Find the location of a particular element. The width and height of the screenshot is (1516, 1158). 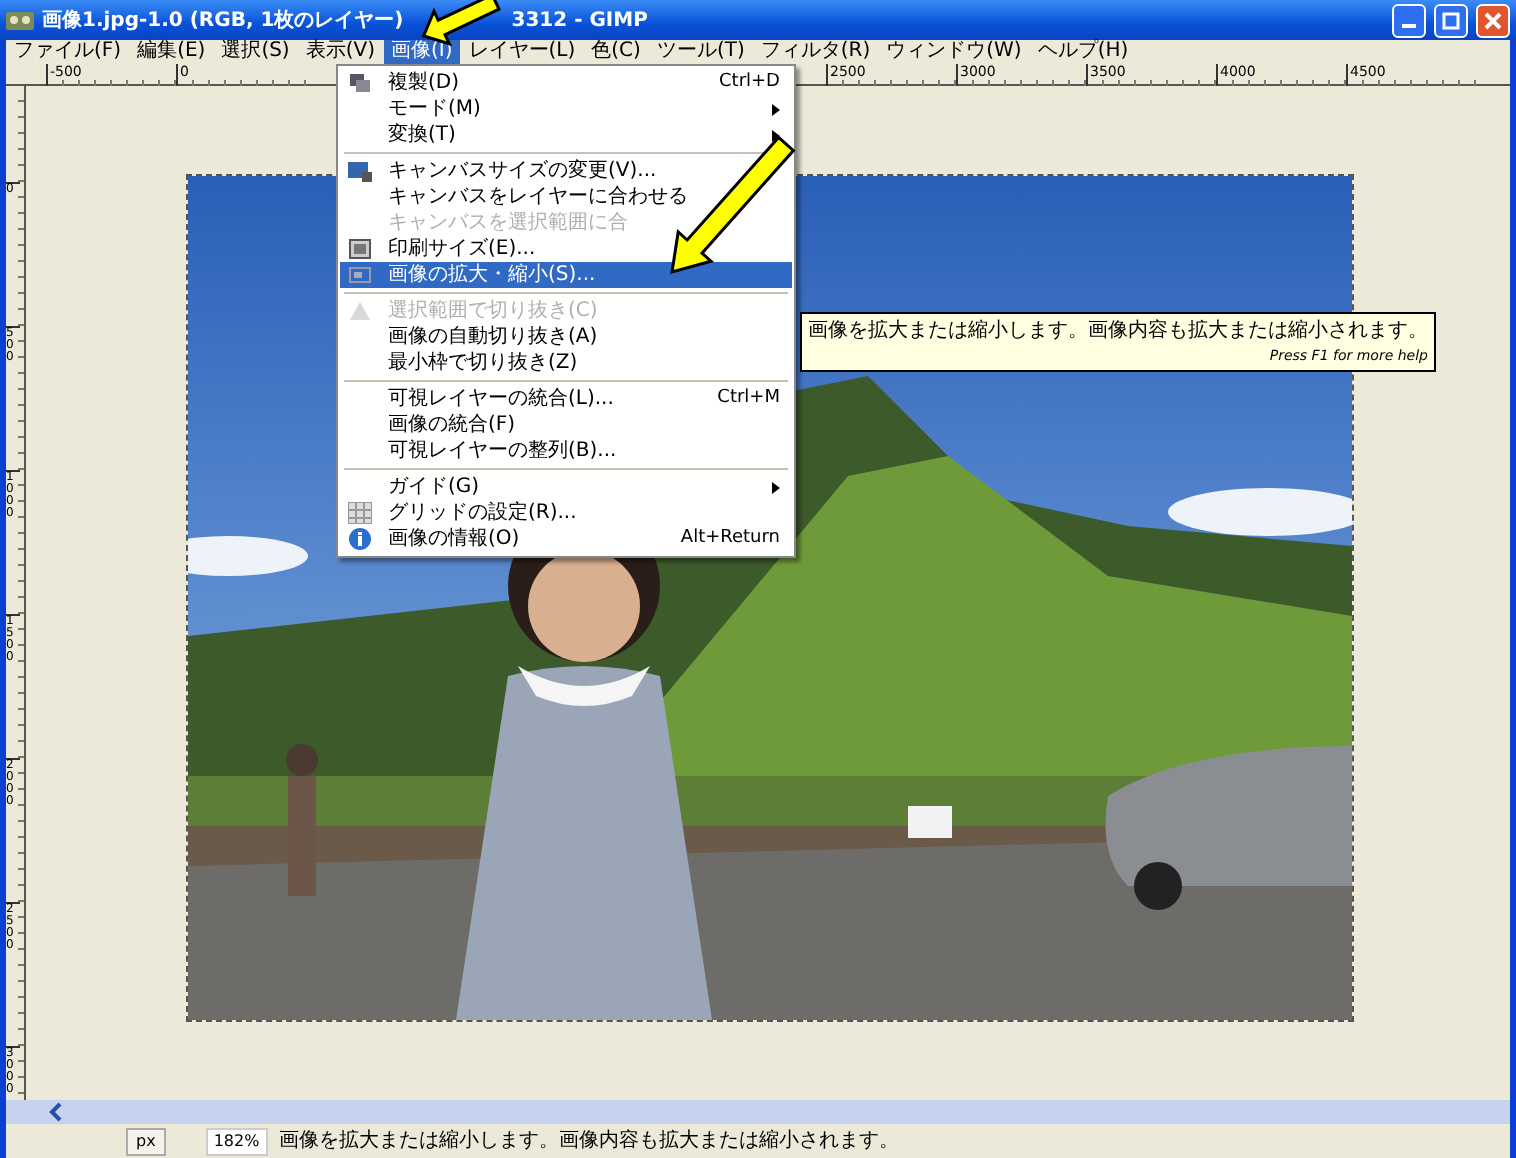

window-title: 画像1.jpg-1.0 (RGB, 1枚のレイヤー) is located at coordinates (223, 21).